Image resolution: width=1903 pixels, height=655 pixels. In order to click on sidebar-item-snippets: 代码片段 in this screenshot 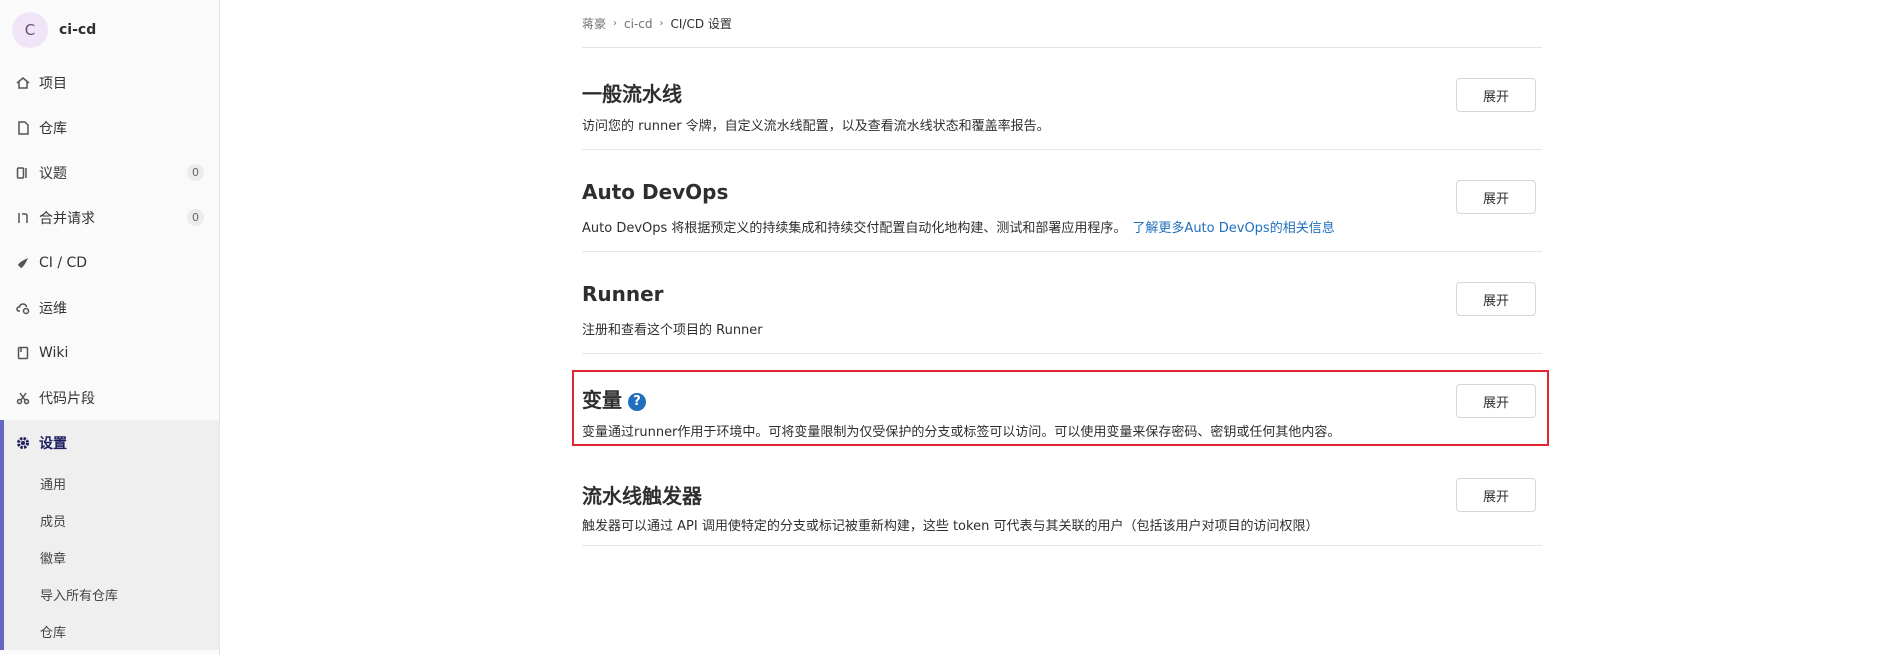, I will do `click(109, 397)`.